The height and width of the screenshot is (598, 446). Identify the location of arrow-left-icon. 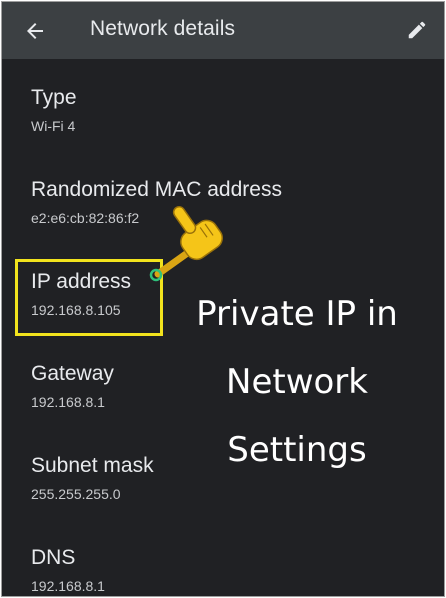
(35, 31).